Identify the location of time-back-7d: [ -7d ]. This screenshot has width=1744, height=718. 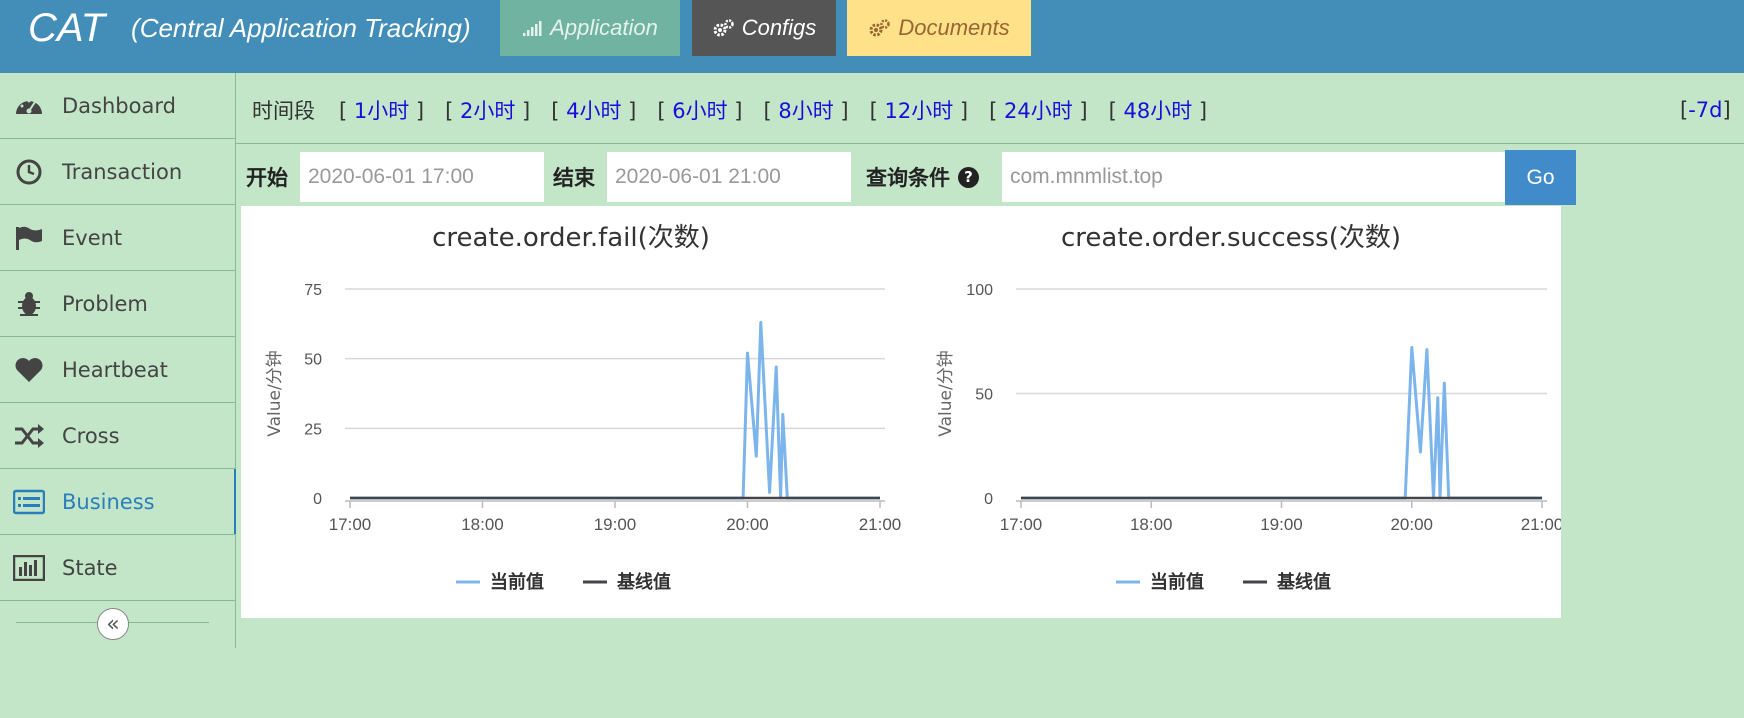
(1705, 110).